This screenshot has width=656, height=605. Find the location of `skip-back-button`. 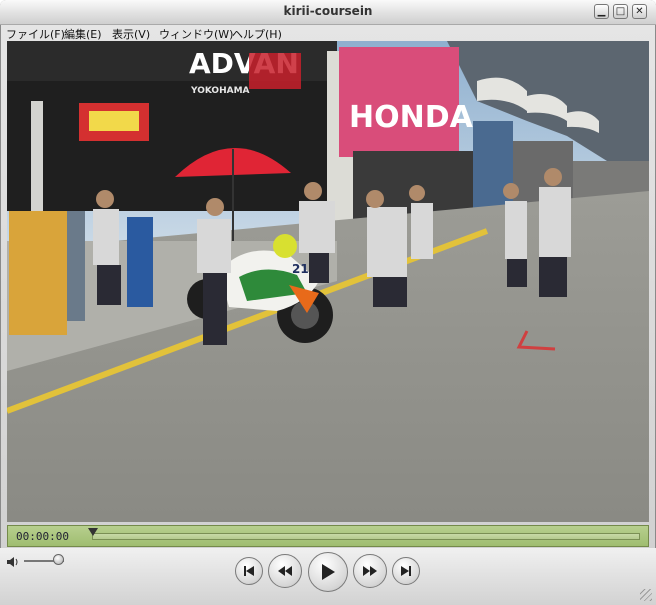

skip-back-button is located at coordinates (249, 571).